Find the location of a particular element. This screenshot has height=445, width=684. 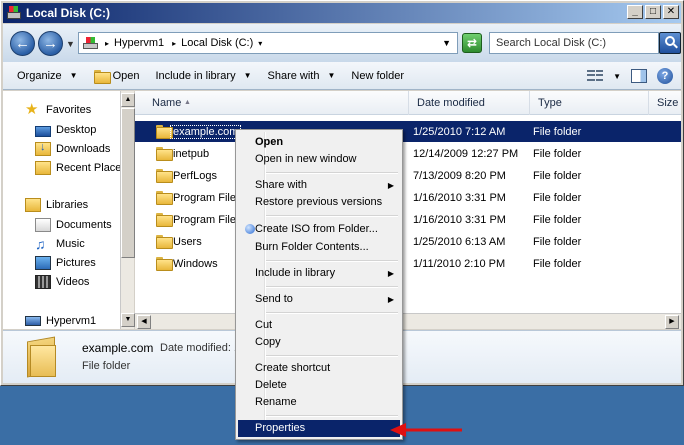

include-in-library-button: Include in library ▼ is located at coordinates (203, 75).